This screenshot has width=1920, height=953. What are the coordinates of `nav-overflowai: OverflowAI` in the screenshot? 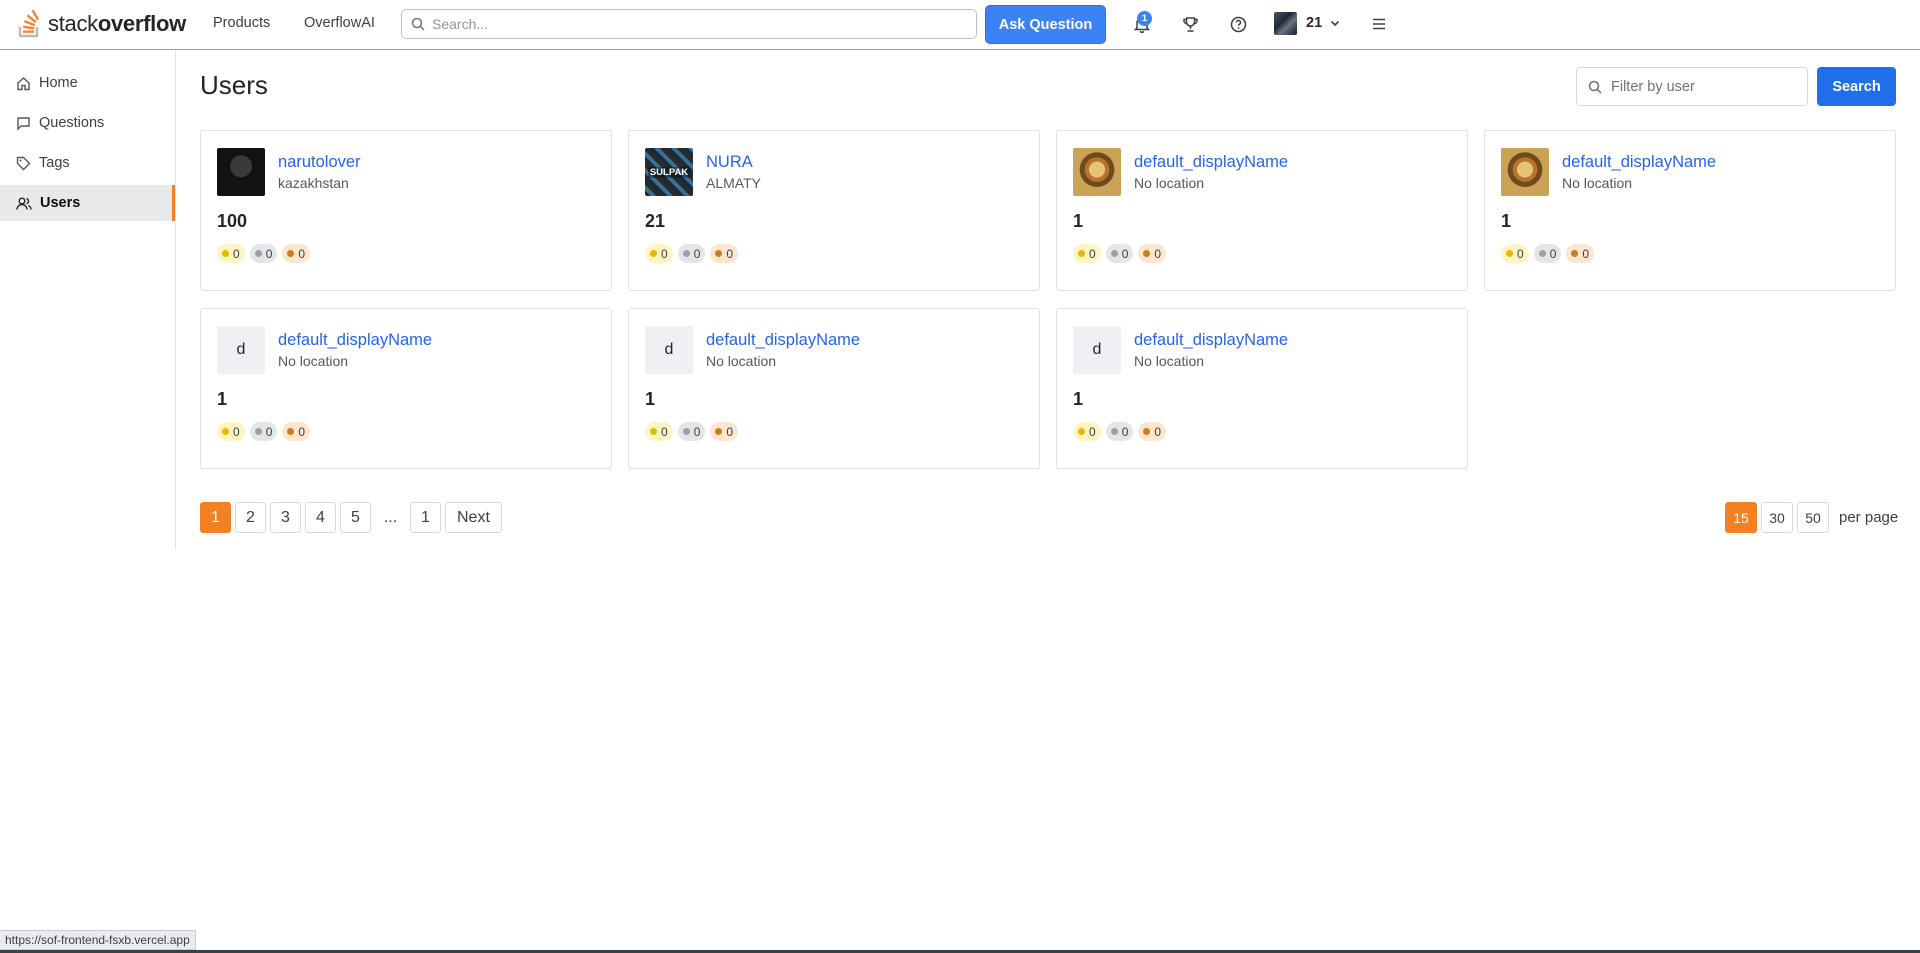 It's located at (339, 23).